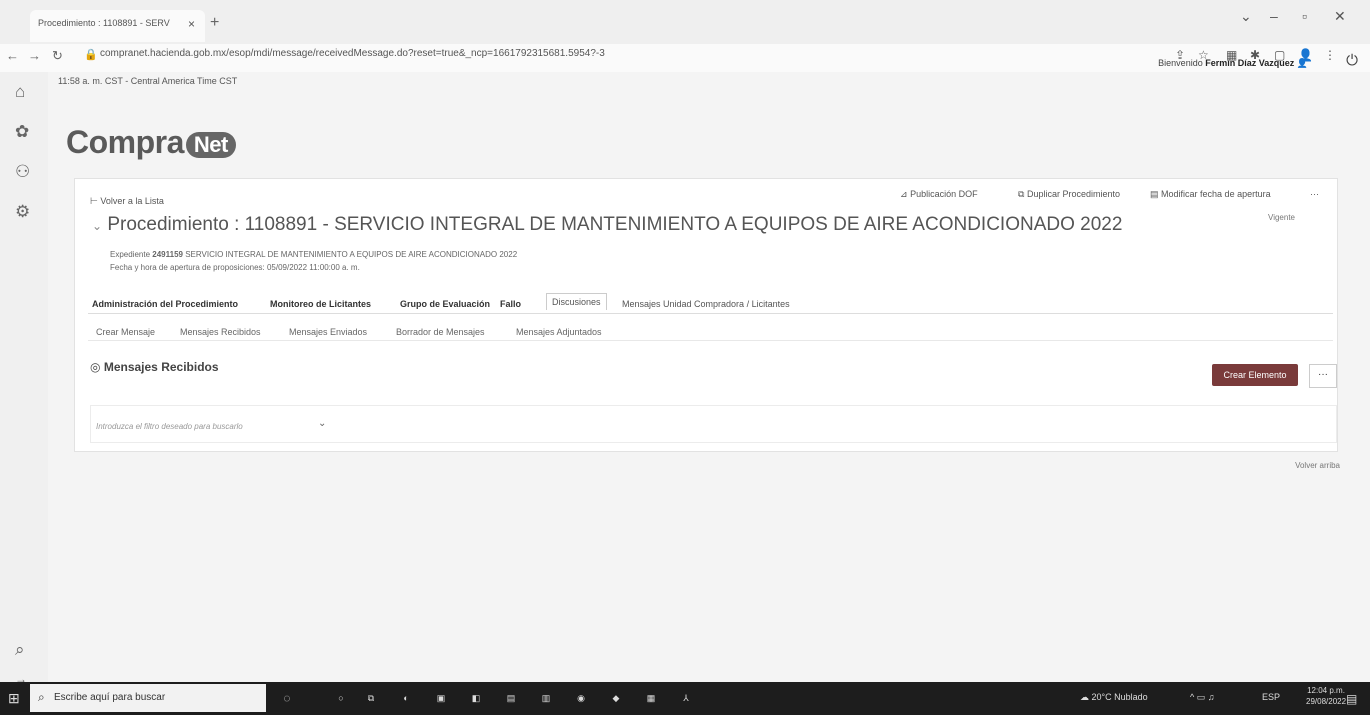 The height and width of the screenshot is (715, 1370). What do you see at coordinates (1271, 697) in the screenshot?
I see `language-indicator: ESP` at bounding box center [1271, 697].